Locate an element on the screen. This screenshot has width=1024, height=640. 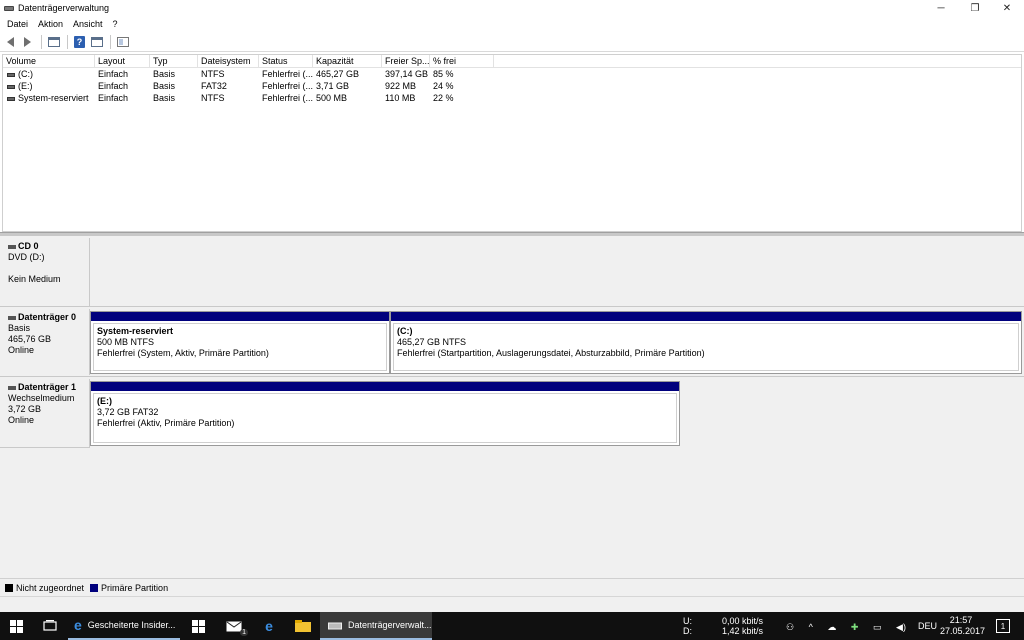
people-icon: ⚇ is located at coordinates (790, 627).